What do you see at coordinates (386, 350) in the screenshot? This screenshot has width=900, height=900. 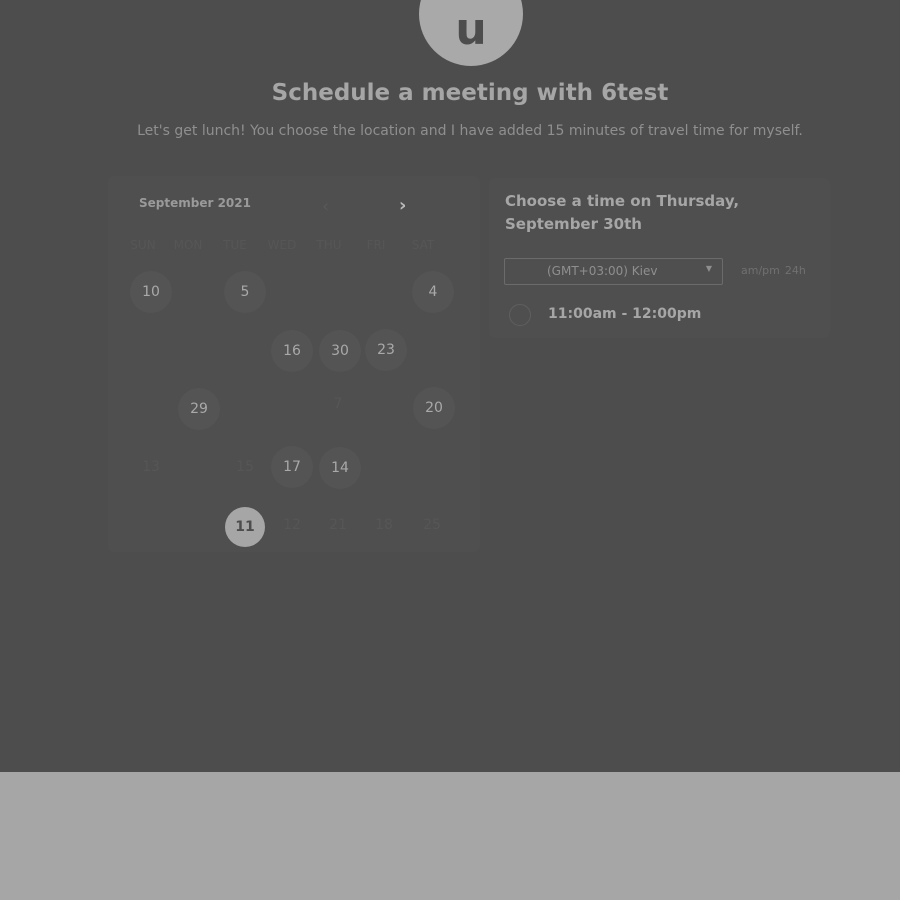 I see `calendar-day: 23` at bounding box center [386, 350].